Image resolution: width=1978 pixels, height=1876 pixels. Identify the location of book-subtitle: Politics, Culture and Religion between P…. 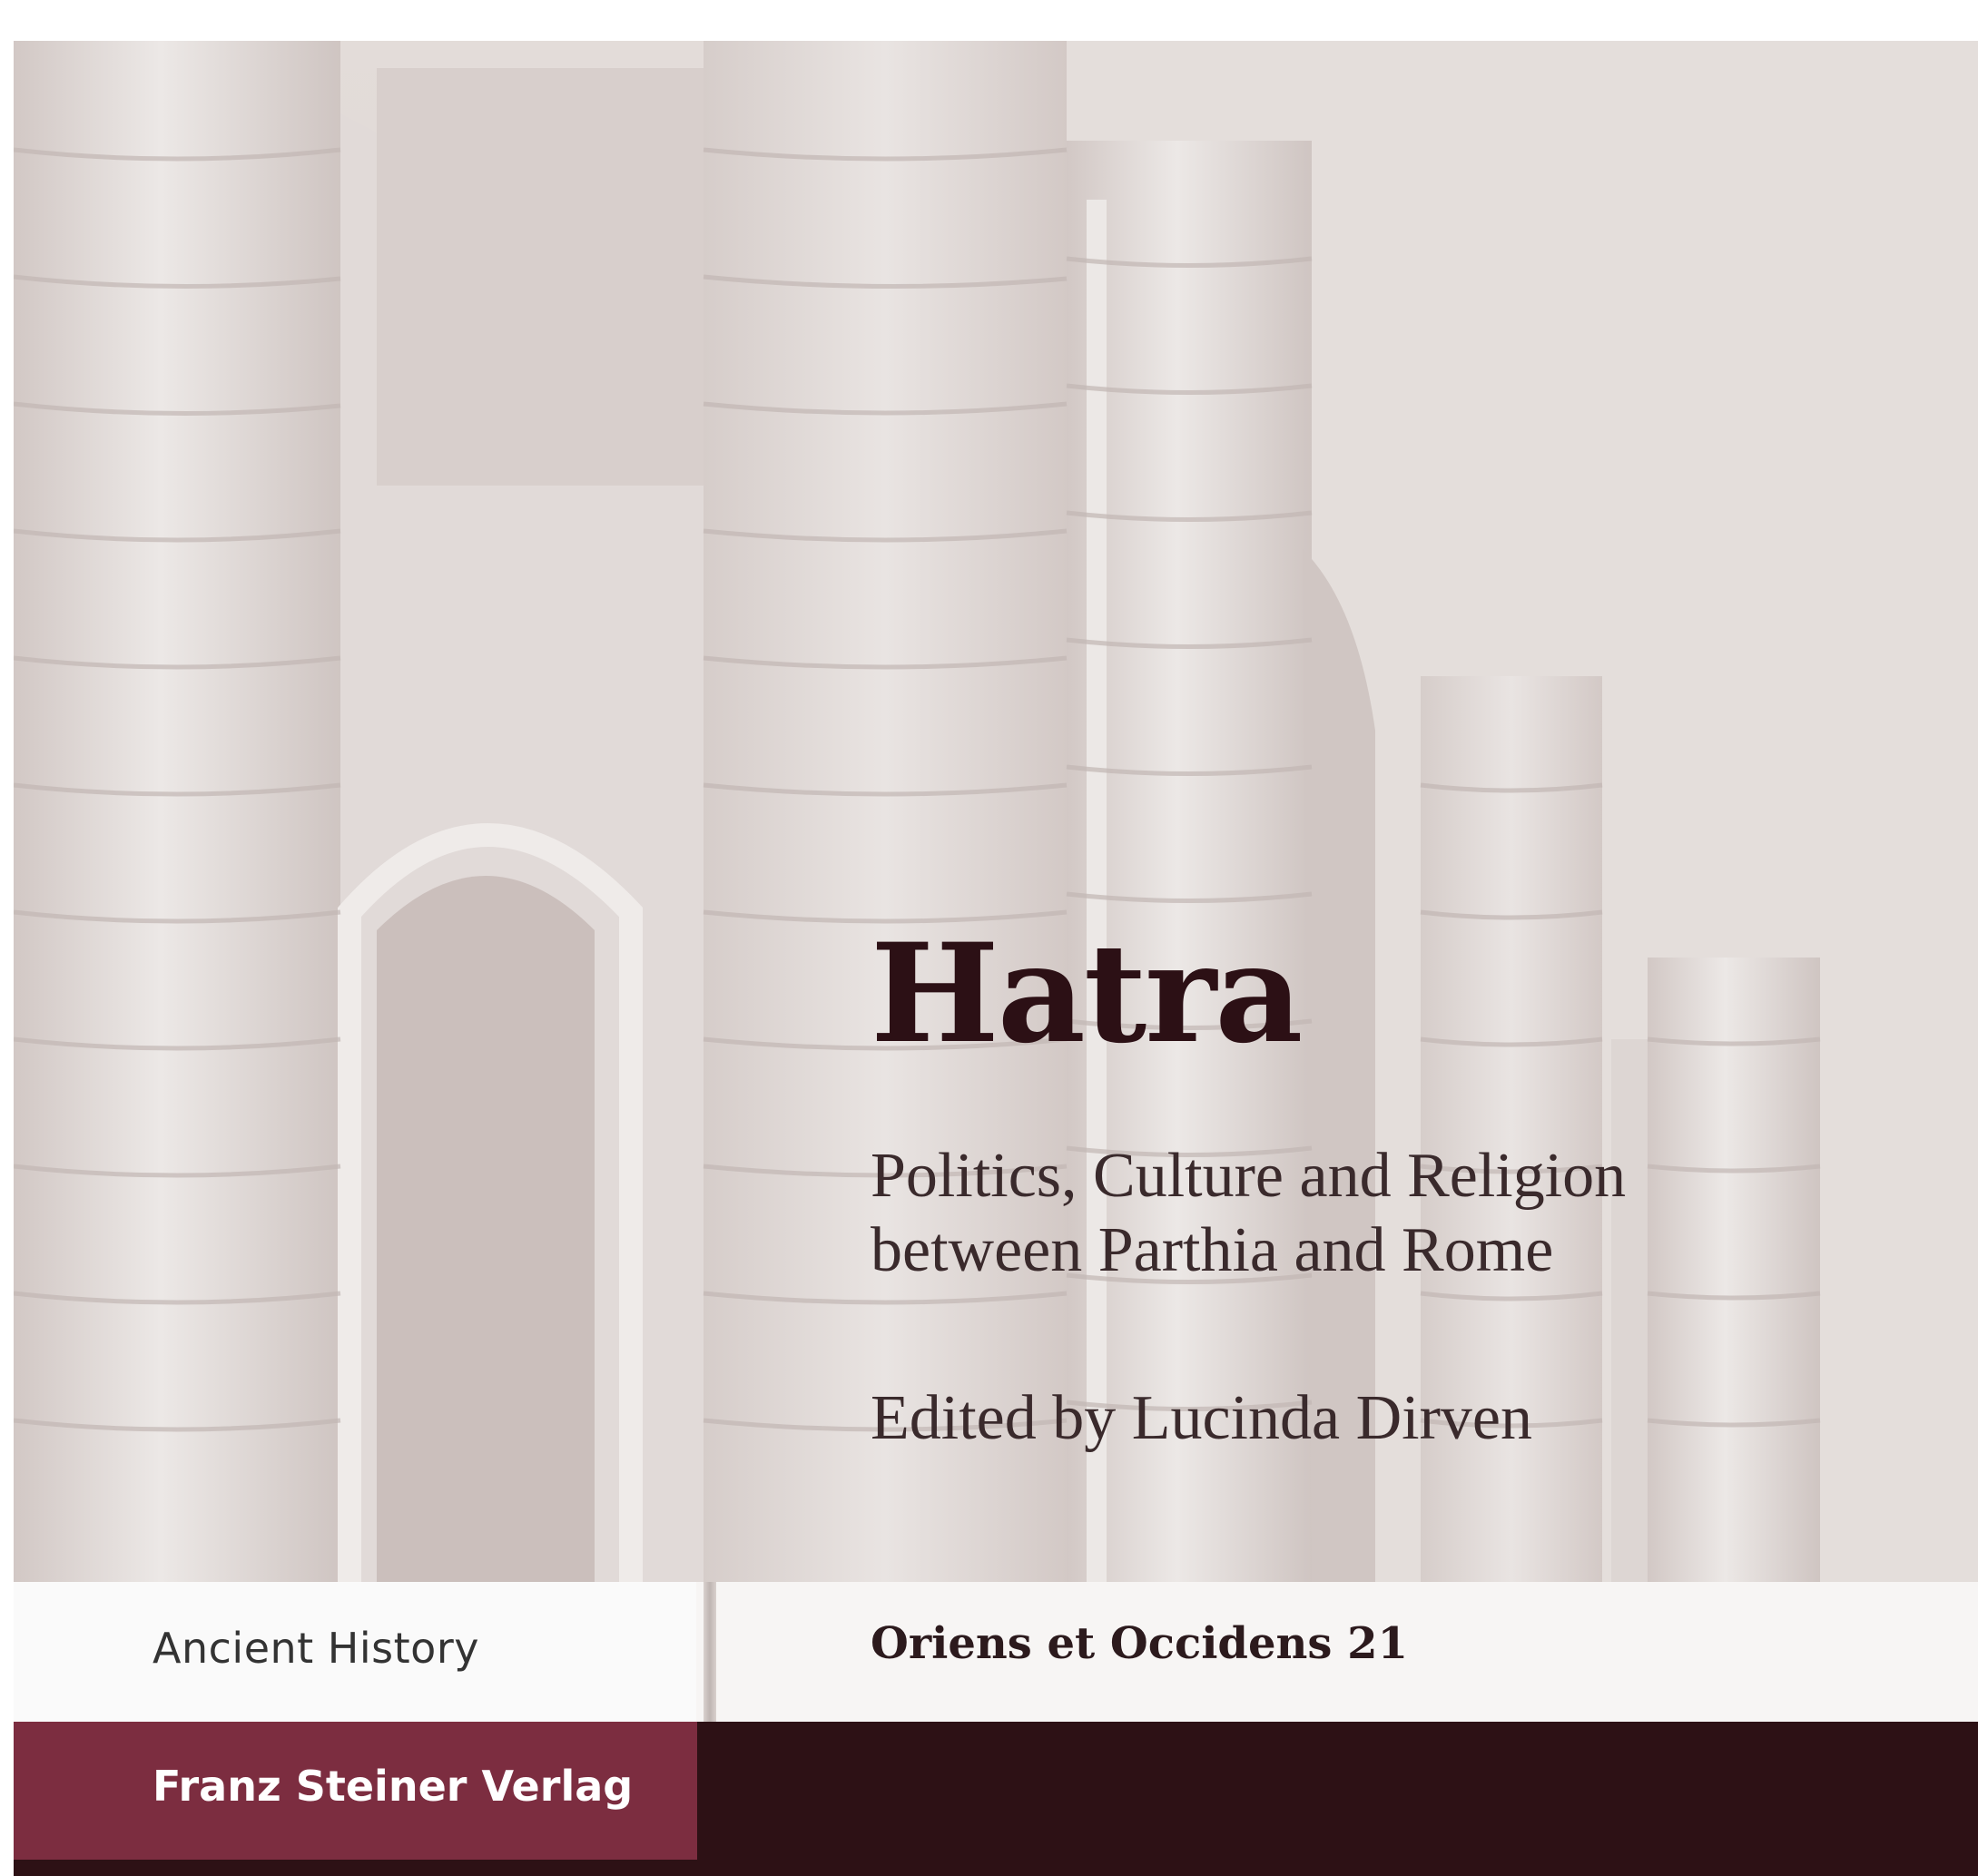
(1370, 1214).